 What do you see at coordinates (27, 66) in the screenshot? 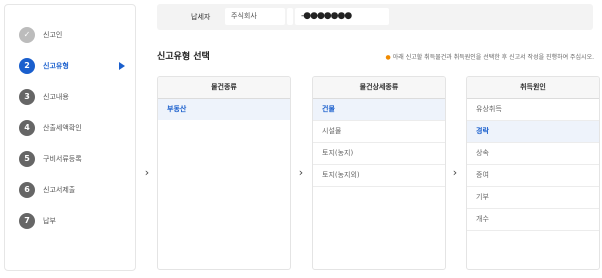
I see `step-number: 2` at bounding box center [27, 66].